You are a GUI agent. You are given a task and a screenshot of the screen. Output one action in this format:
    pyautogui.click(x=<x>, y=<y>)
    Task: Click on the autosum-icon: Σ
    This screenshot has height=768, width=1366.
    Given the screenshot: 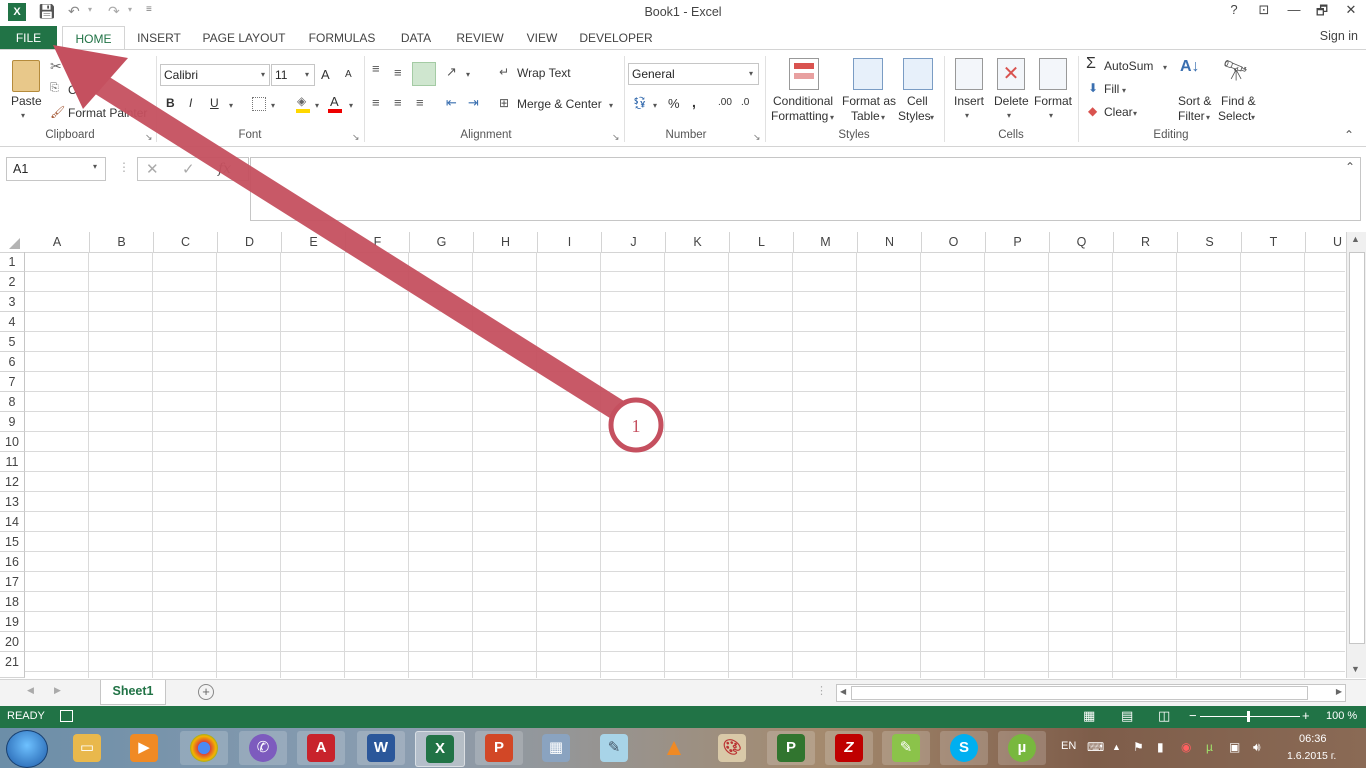 What is the action you would take?
    pyautogui.click(x=1091, y=64)
    